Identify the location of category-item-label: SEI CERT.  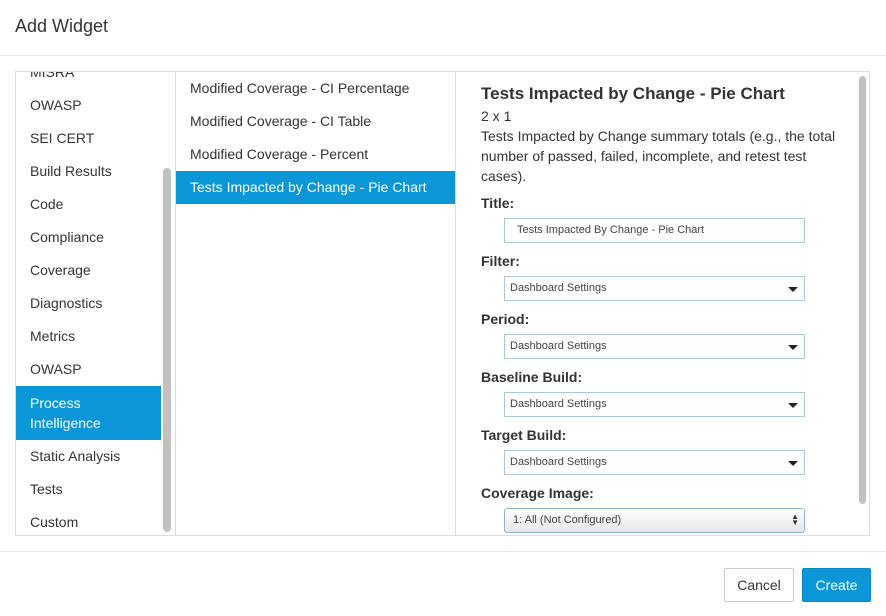
(62, 138).